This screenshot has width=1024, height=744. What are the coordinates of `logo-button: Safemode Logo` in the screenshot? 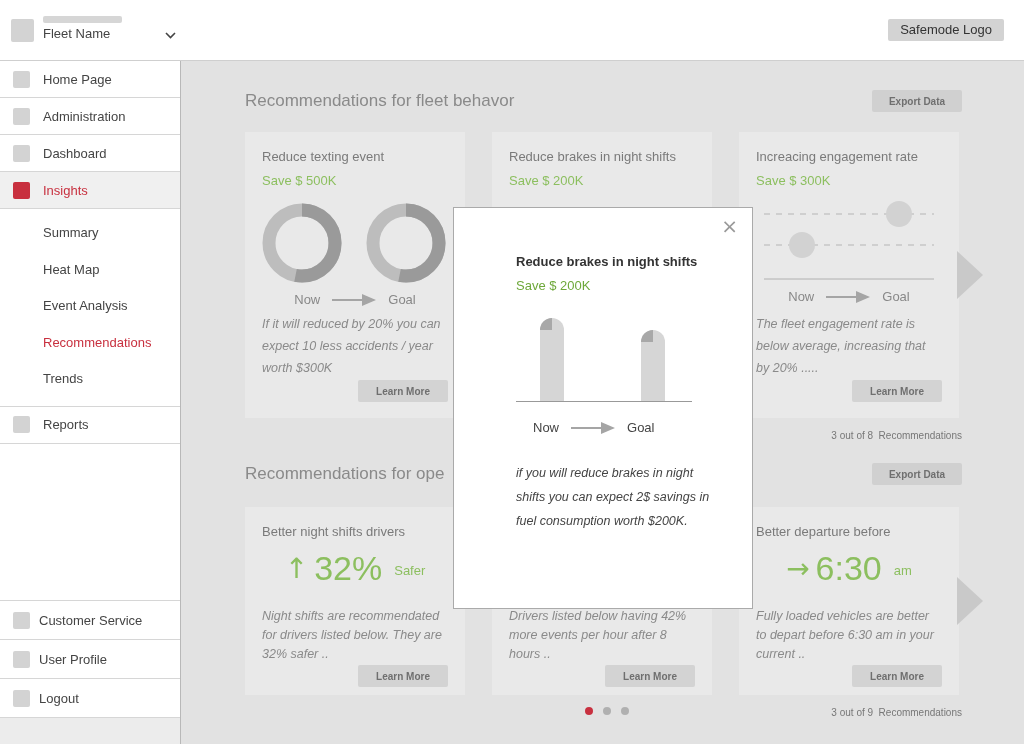 It's located at (946, 30).